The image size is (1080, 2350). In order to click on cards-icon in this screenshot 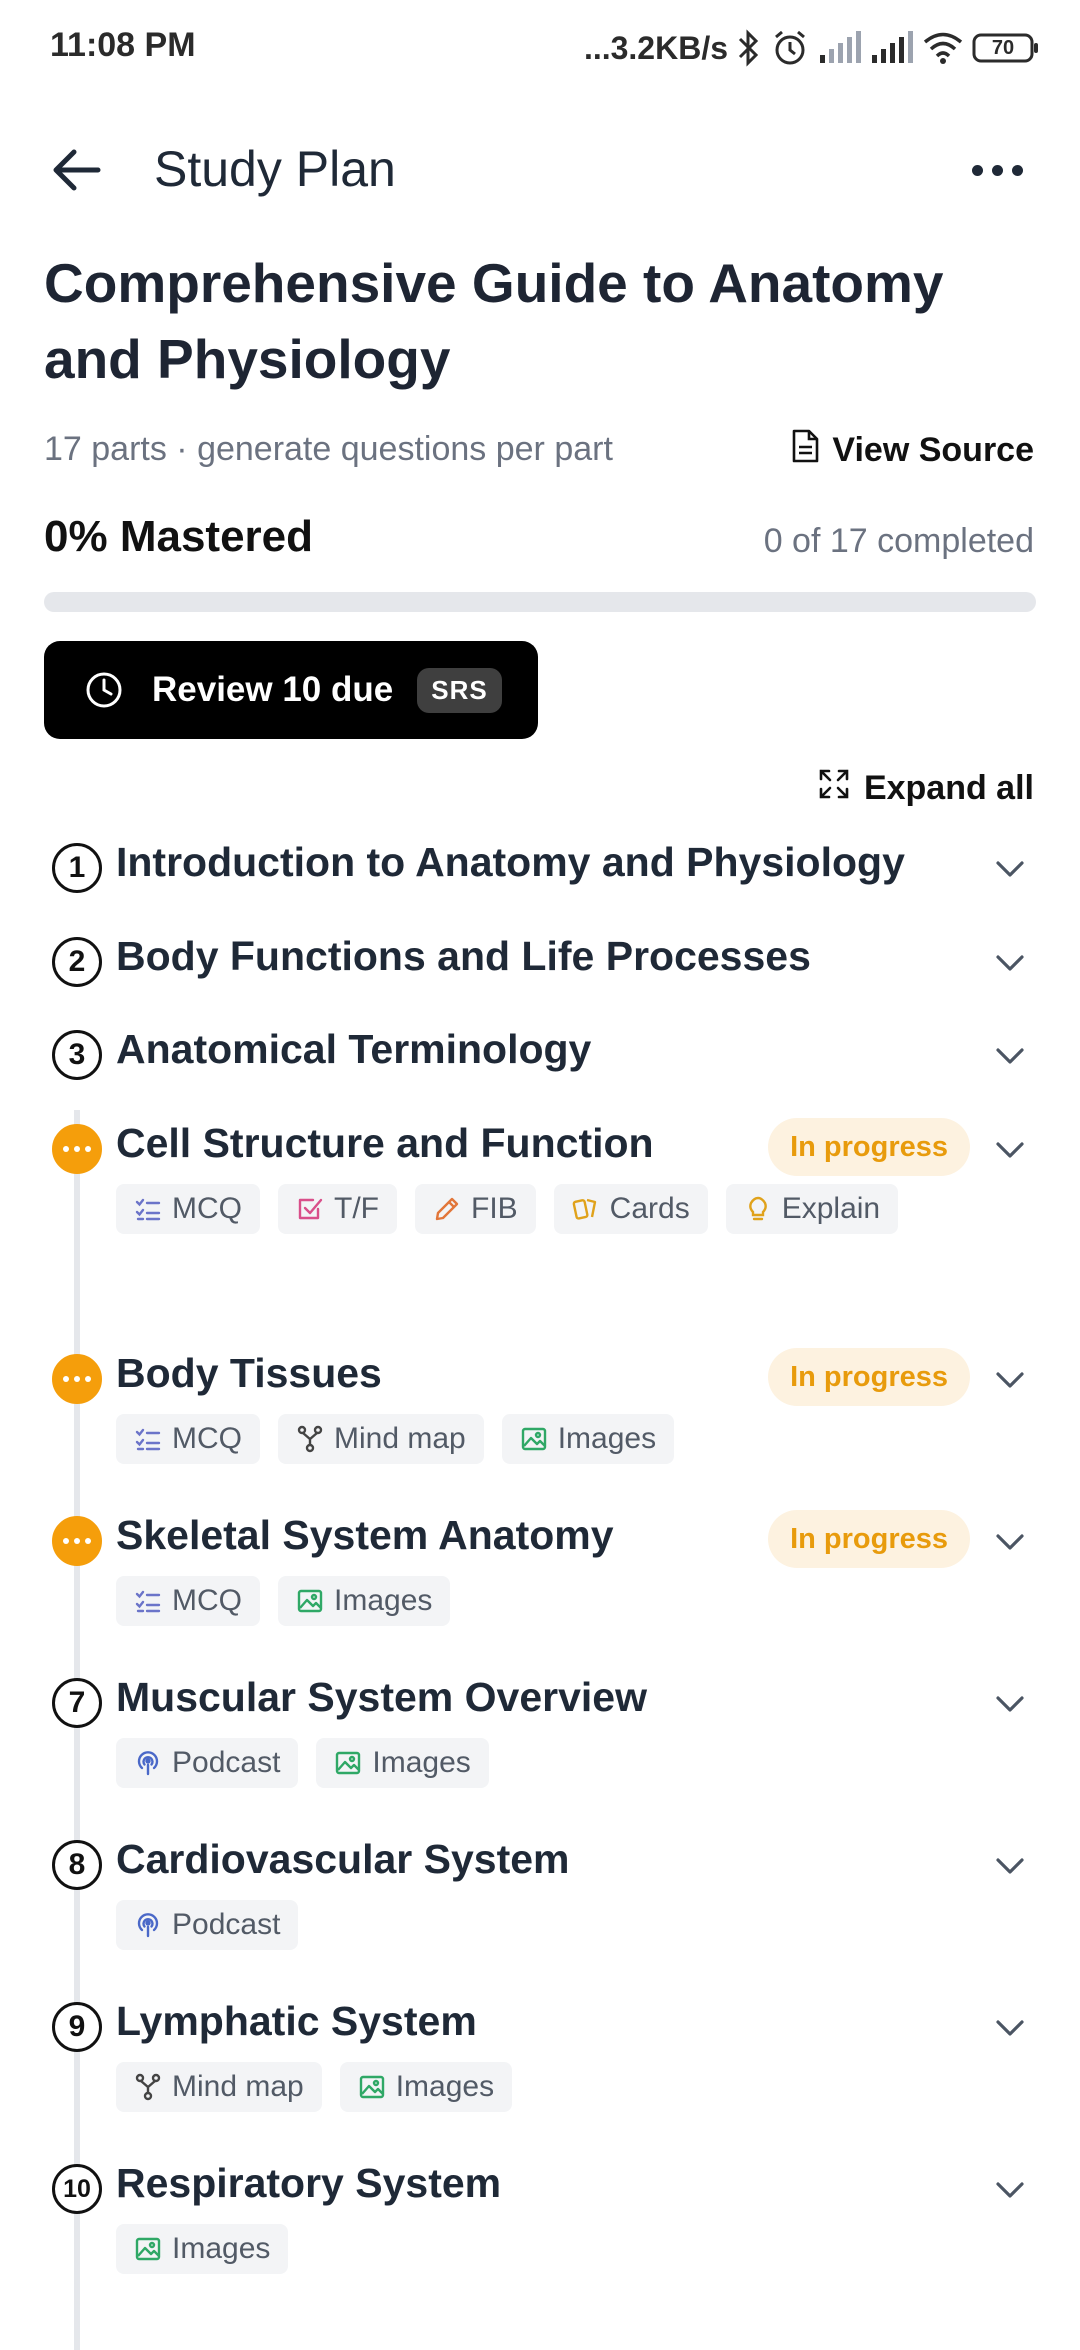, I will do `click(586, 1209)`.